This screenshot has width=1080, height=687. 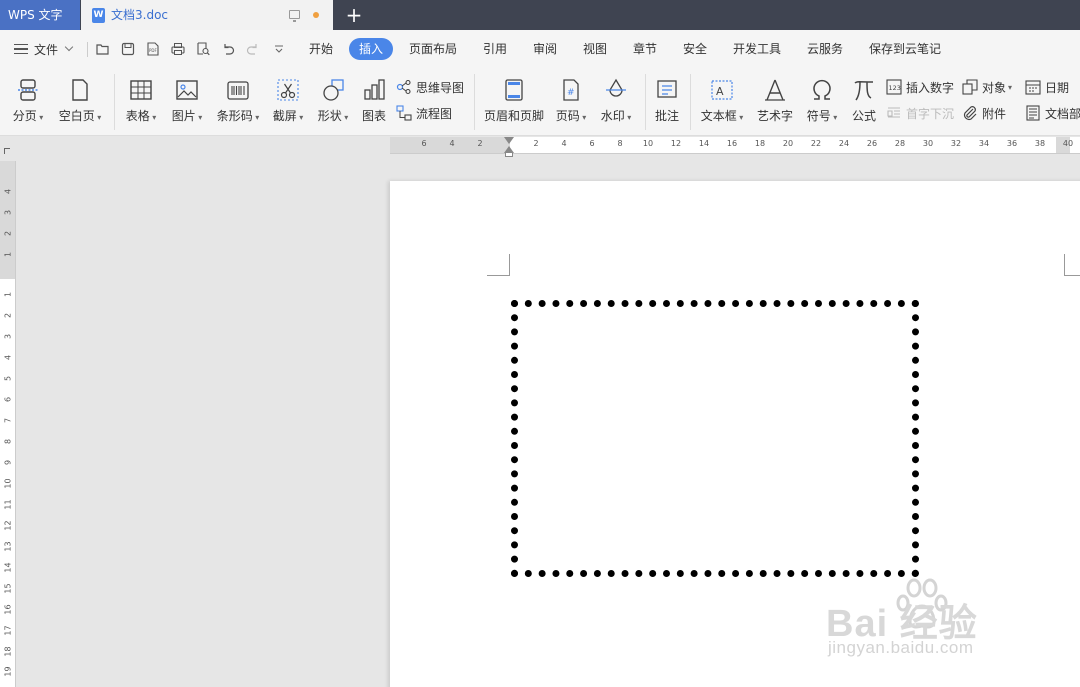 I want to click on insert-number-button: 123 插入数字, so click(x=920, y=87).